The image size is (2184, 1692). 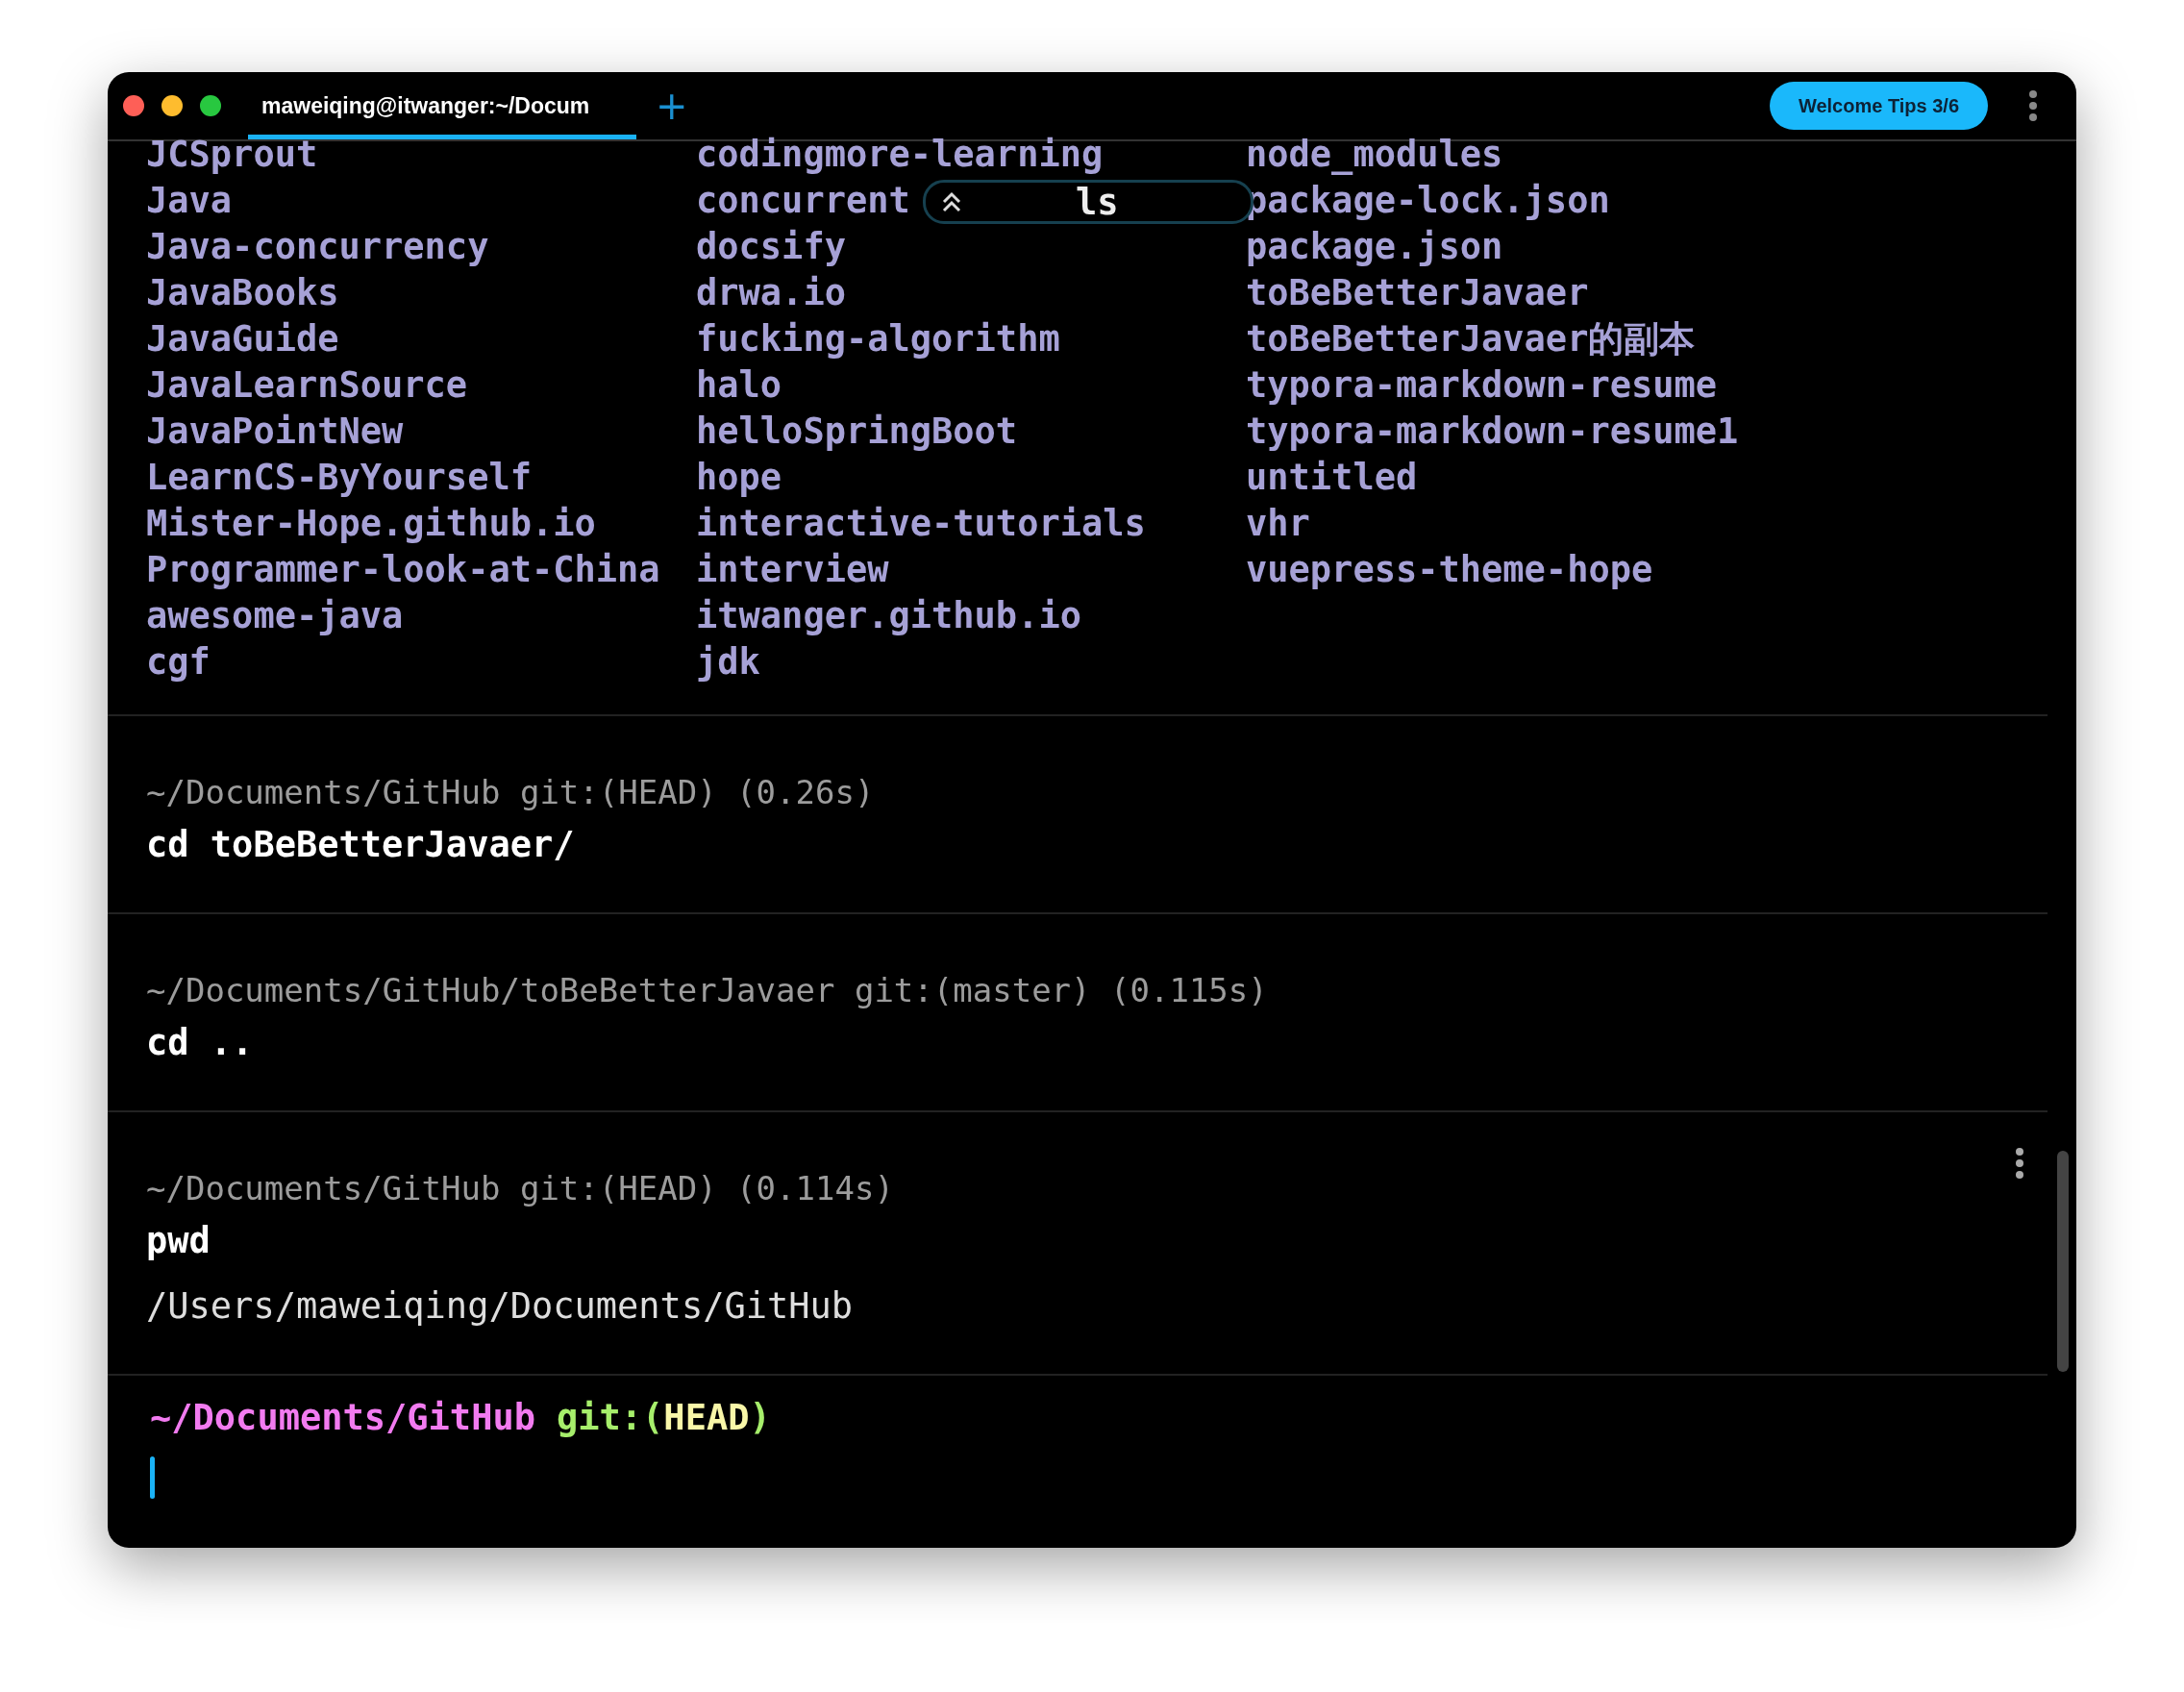 I want to click on sticky-command: ls, so click(x=1098, y=202).